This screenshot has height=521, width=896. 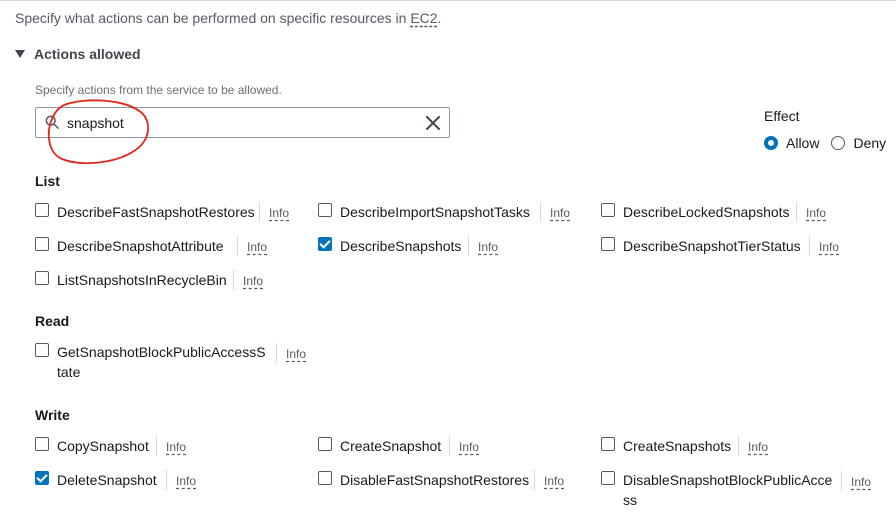 I want to click on action-checkbox-item: DescribeFastSnapshotRestores, so click(x=145, y=212).